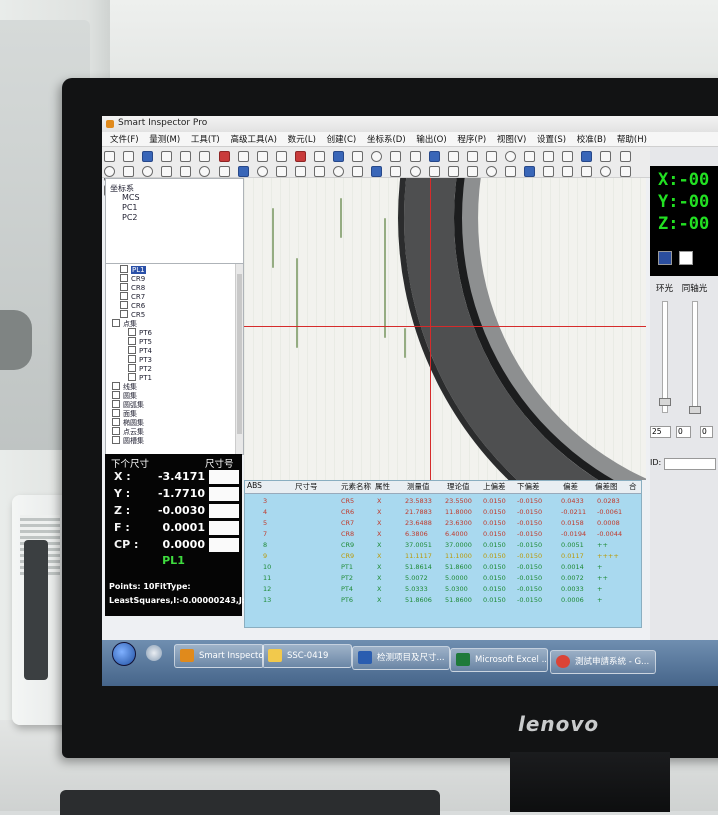  What do you see at coordinates (472, 171) in the screenshot?
I see `intersect-tool-icon` at bounding box center [472, 171].